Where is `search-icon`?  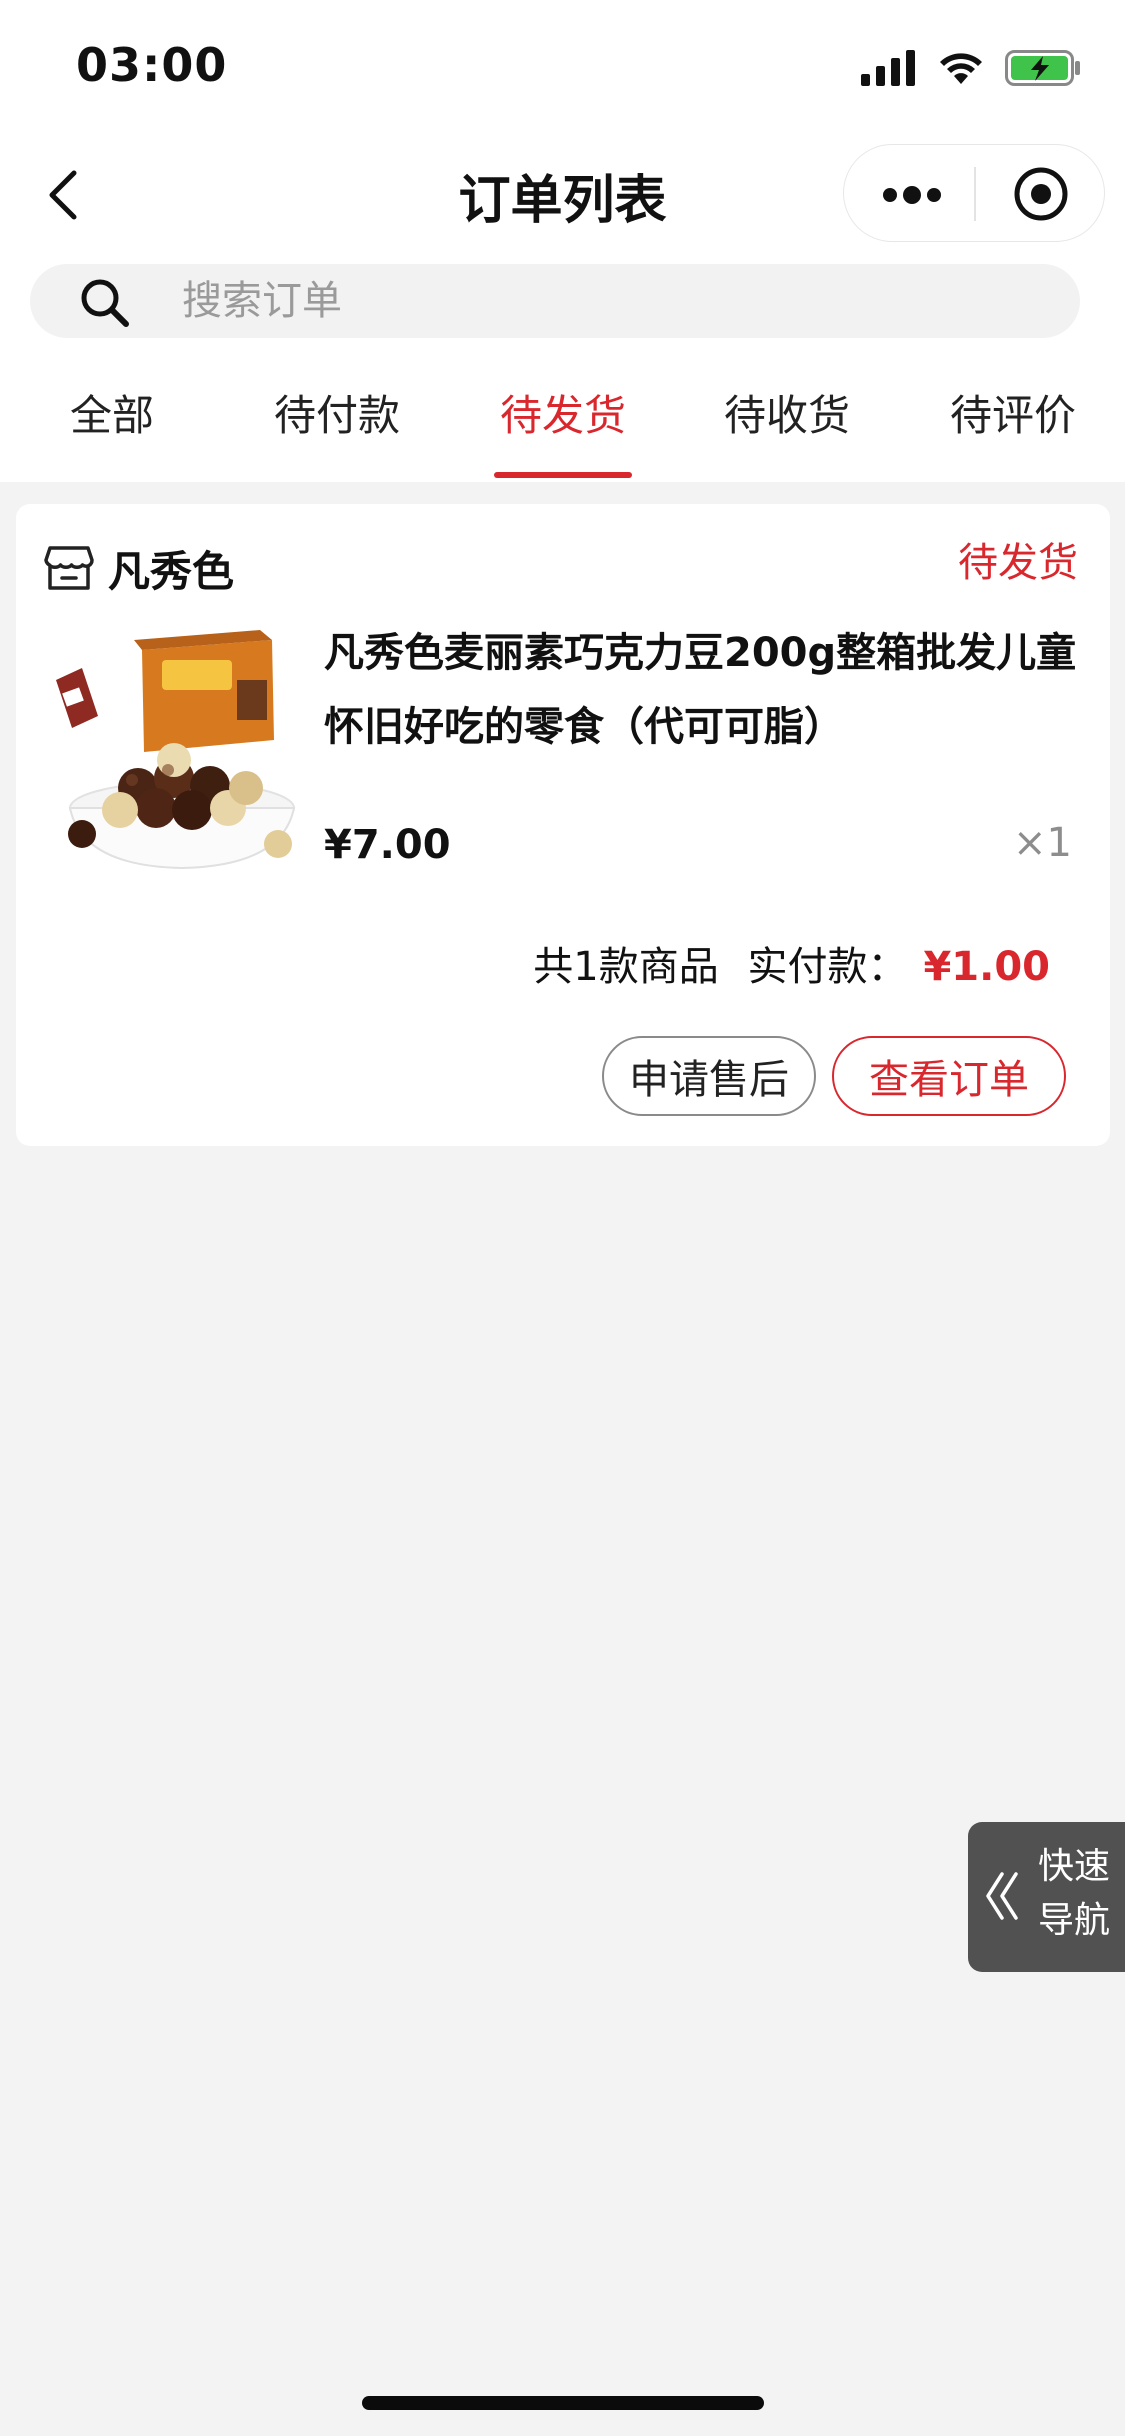
search-icon is located at coordinates (105, 303).